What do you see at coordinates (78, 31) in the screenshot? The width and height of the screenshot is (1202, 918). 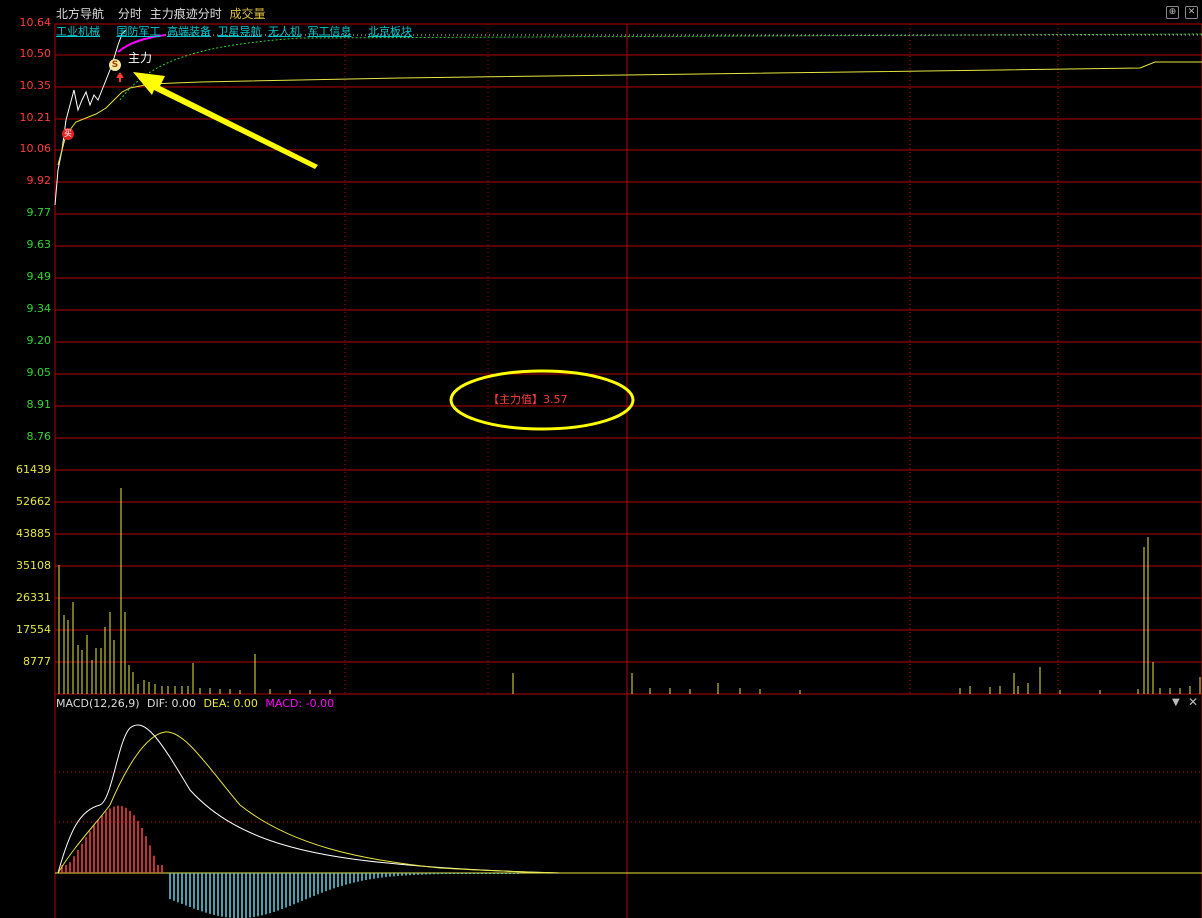 I see `tag-0: 工业机械` at bounding box center [78, 31].